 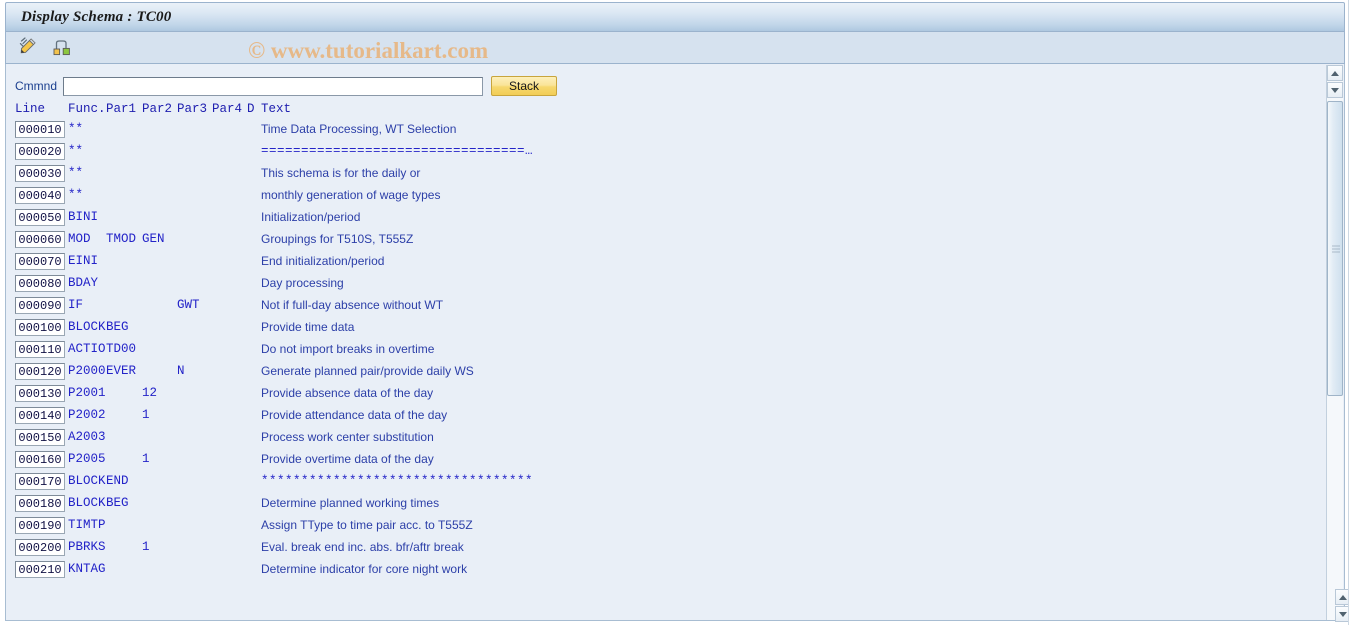 I want to click on table-row: ** Time Data Processing, WT Selection, so click(x=663, y=131).